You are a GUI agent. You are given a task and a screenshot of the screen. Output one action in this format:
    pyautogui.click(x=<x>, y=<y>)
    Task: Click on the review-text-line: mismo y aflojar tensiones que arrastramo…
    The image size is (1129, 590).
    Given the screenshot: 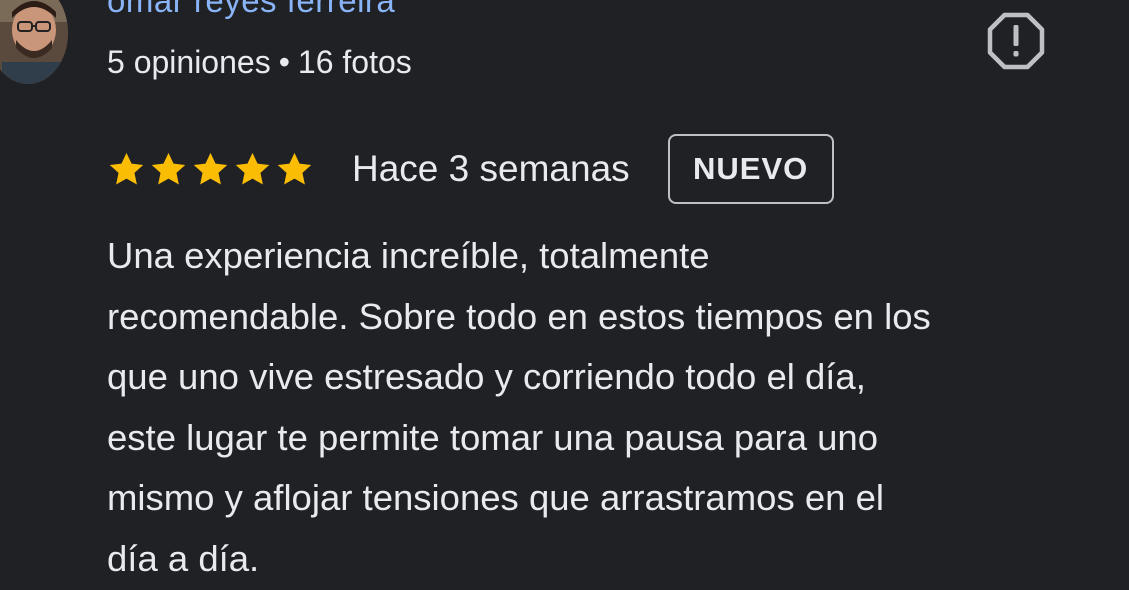 What is the action you would take?
    pyautogui.click(x=495, y=497)
    